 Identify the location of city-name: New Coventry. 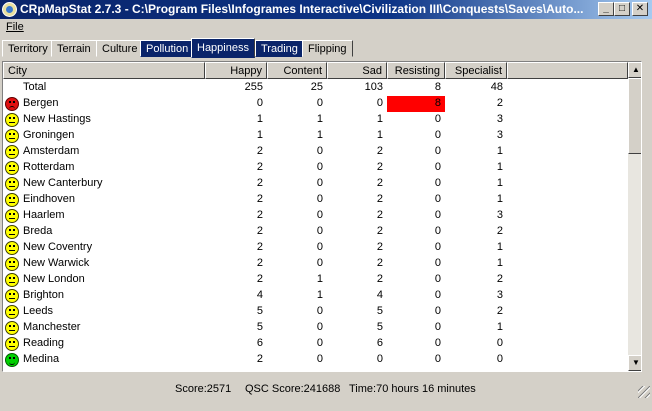
(58, 247).